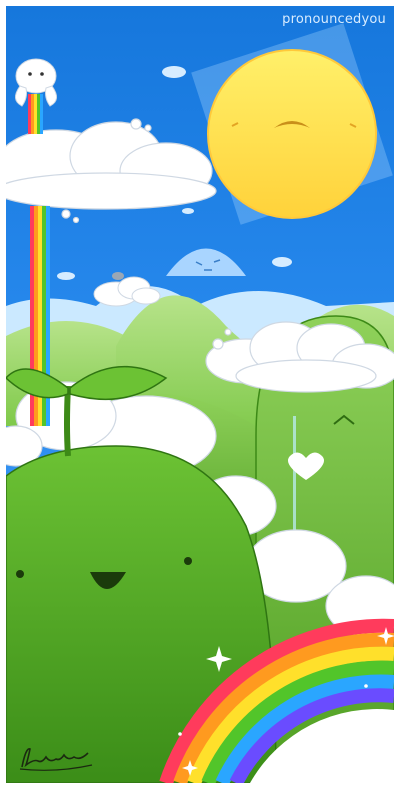 Image resolution: width=400 pixels, height=789 pixels. Describe the element at coordinates (56, 759) in the screenshot. I see `artist-signature` at that location.